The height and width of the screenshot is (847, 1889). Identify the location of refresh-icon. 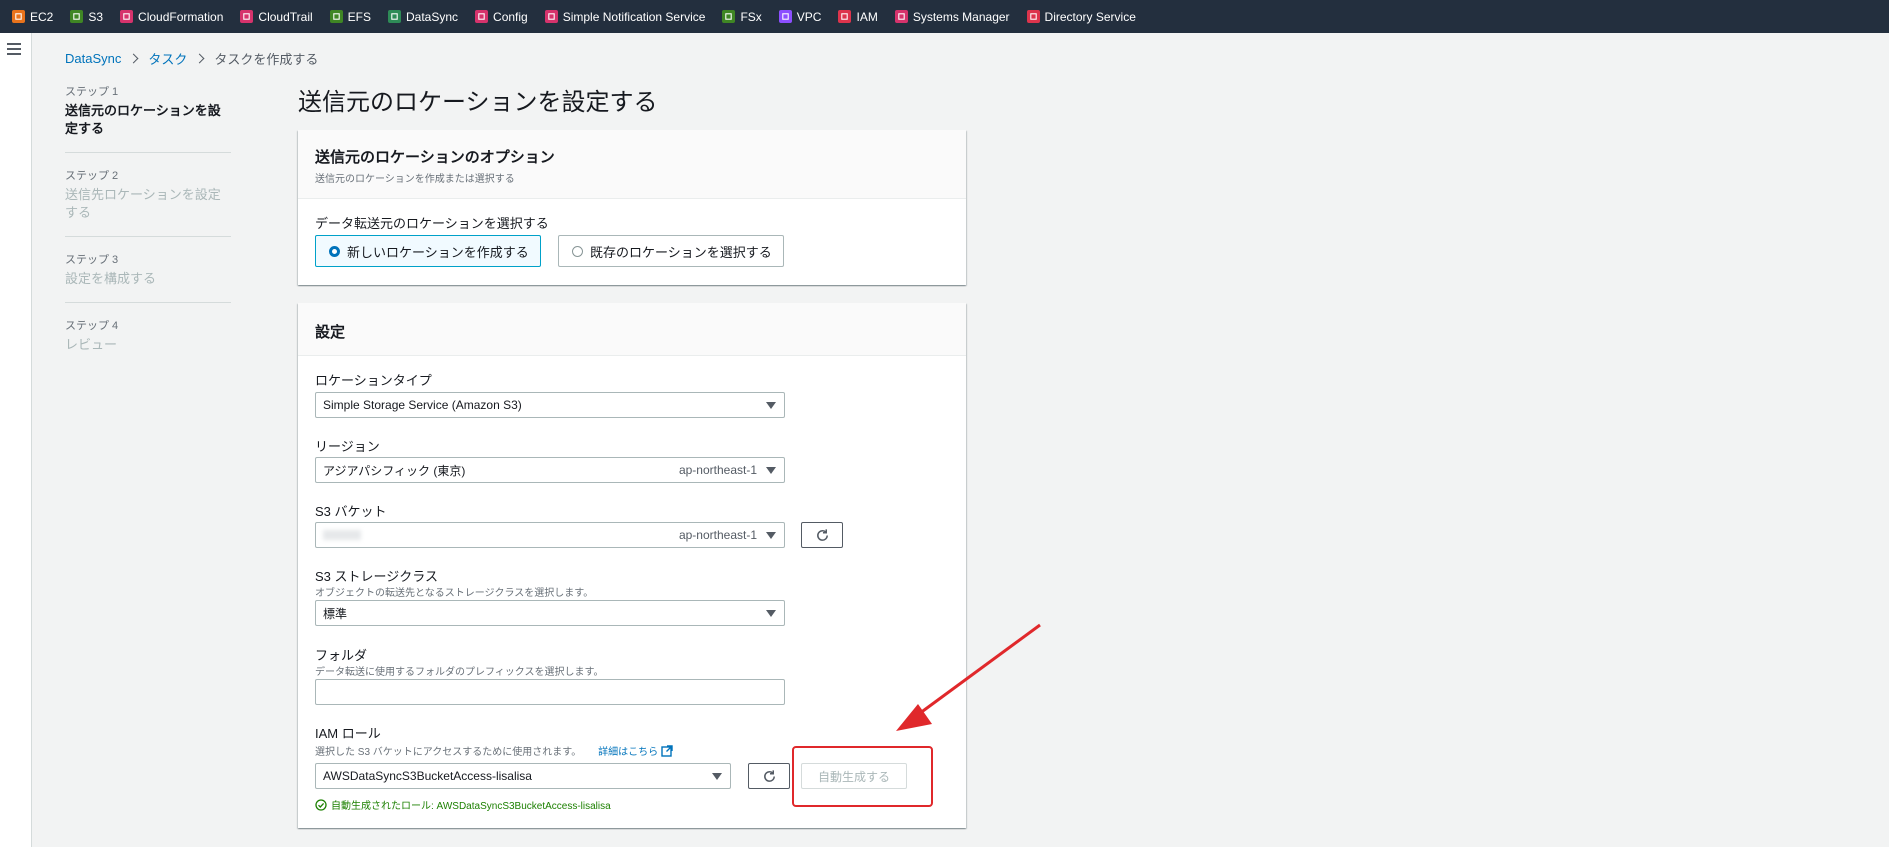
(822, 534).